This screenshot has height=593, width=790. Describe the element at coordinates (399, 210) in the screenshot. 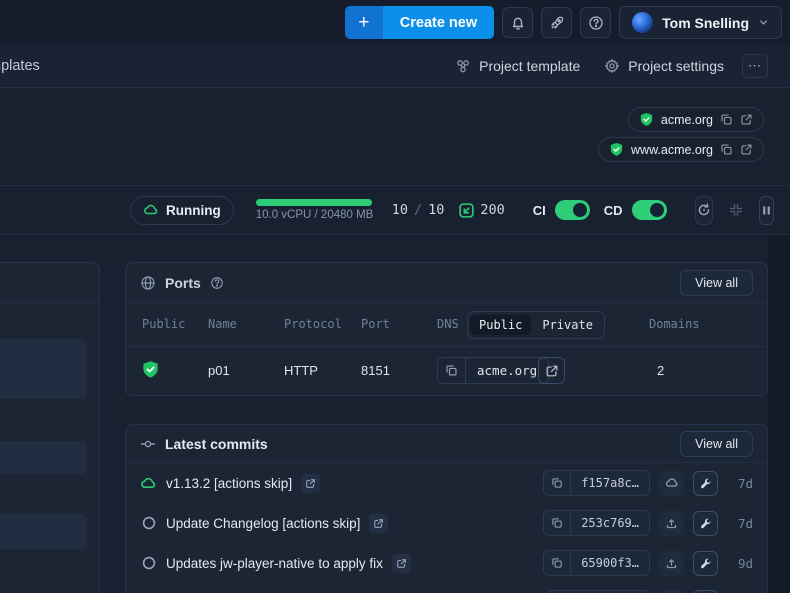

I see `containers-current: 10` at that location.